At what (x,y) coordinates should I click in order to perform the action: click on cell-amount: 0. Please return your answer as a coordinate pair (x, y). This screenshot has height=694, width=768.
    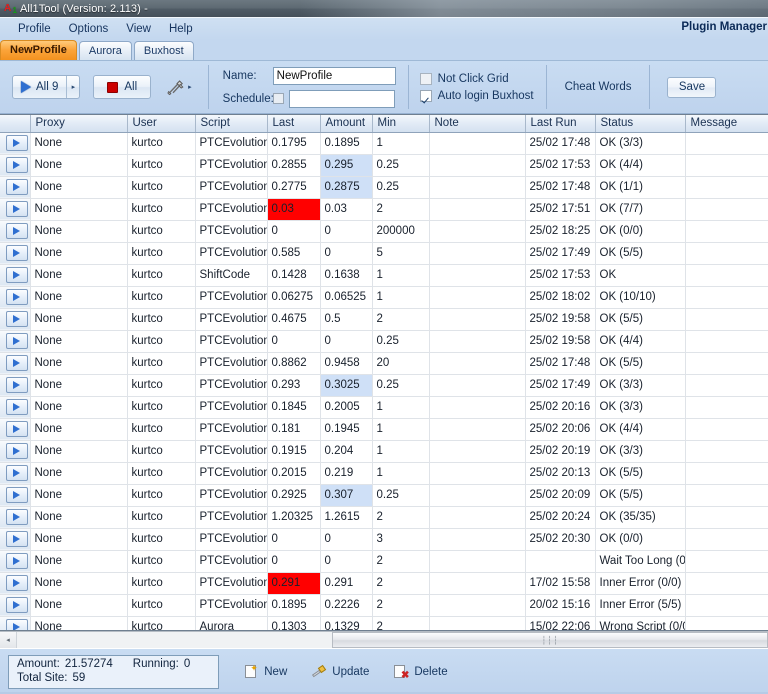
    Looking at the image, I should click on (346, 253).